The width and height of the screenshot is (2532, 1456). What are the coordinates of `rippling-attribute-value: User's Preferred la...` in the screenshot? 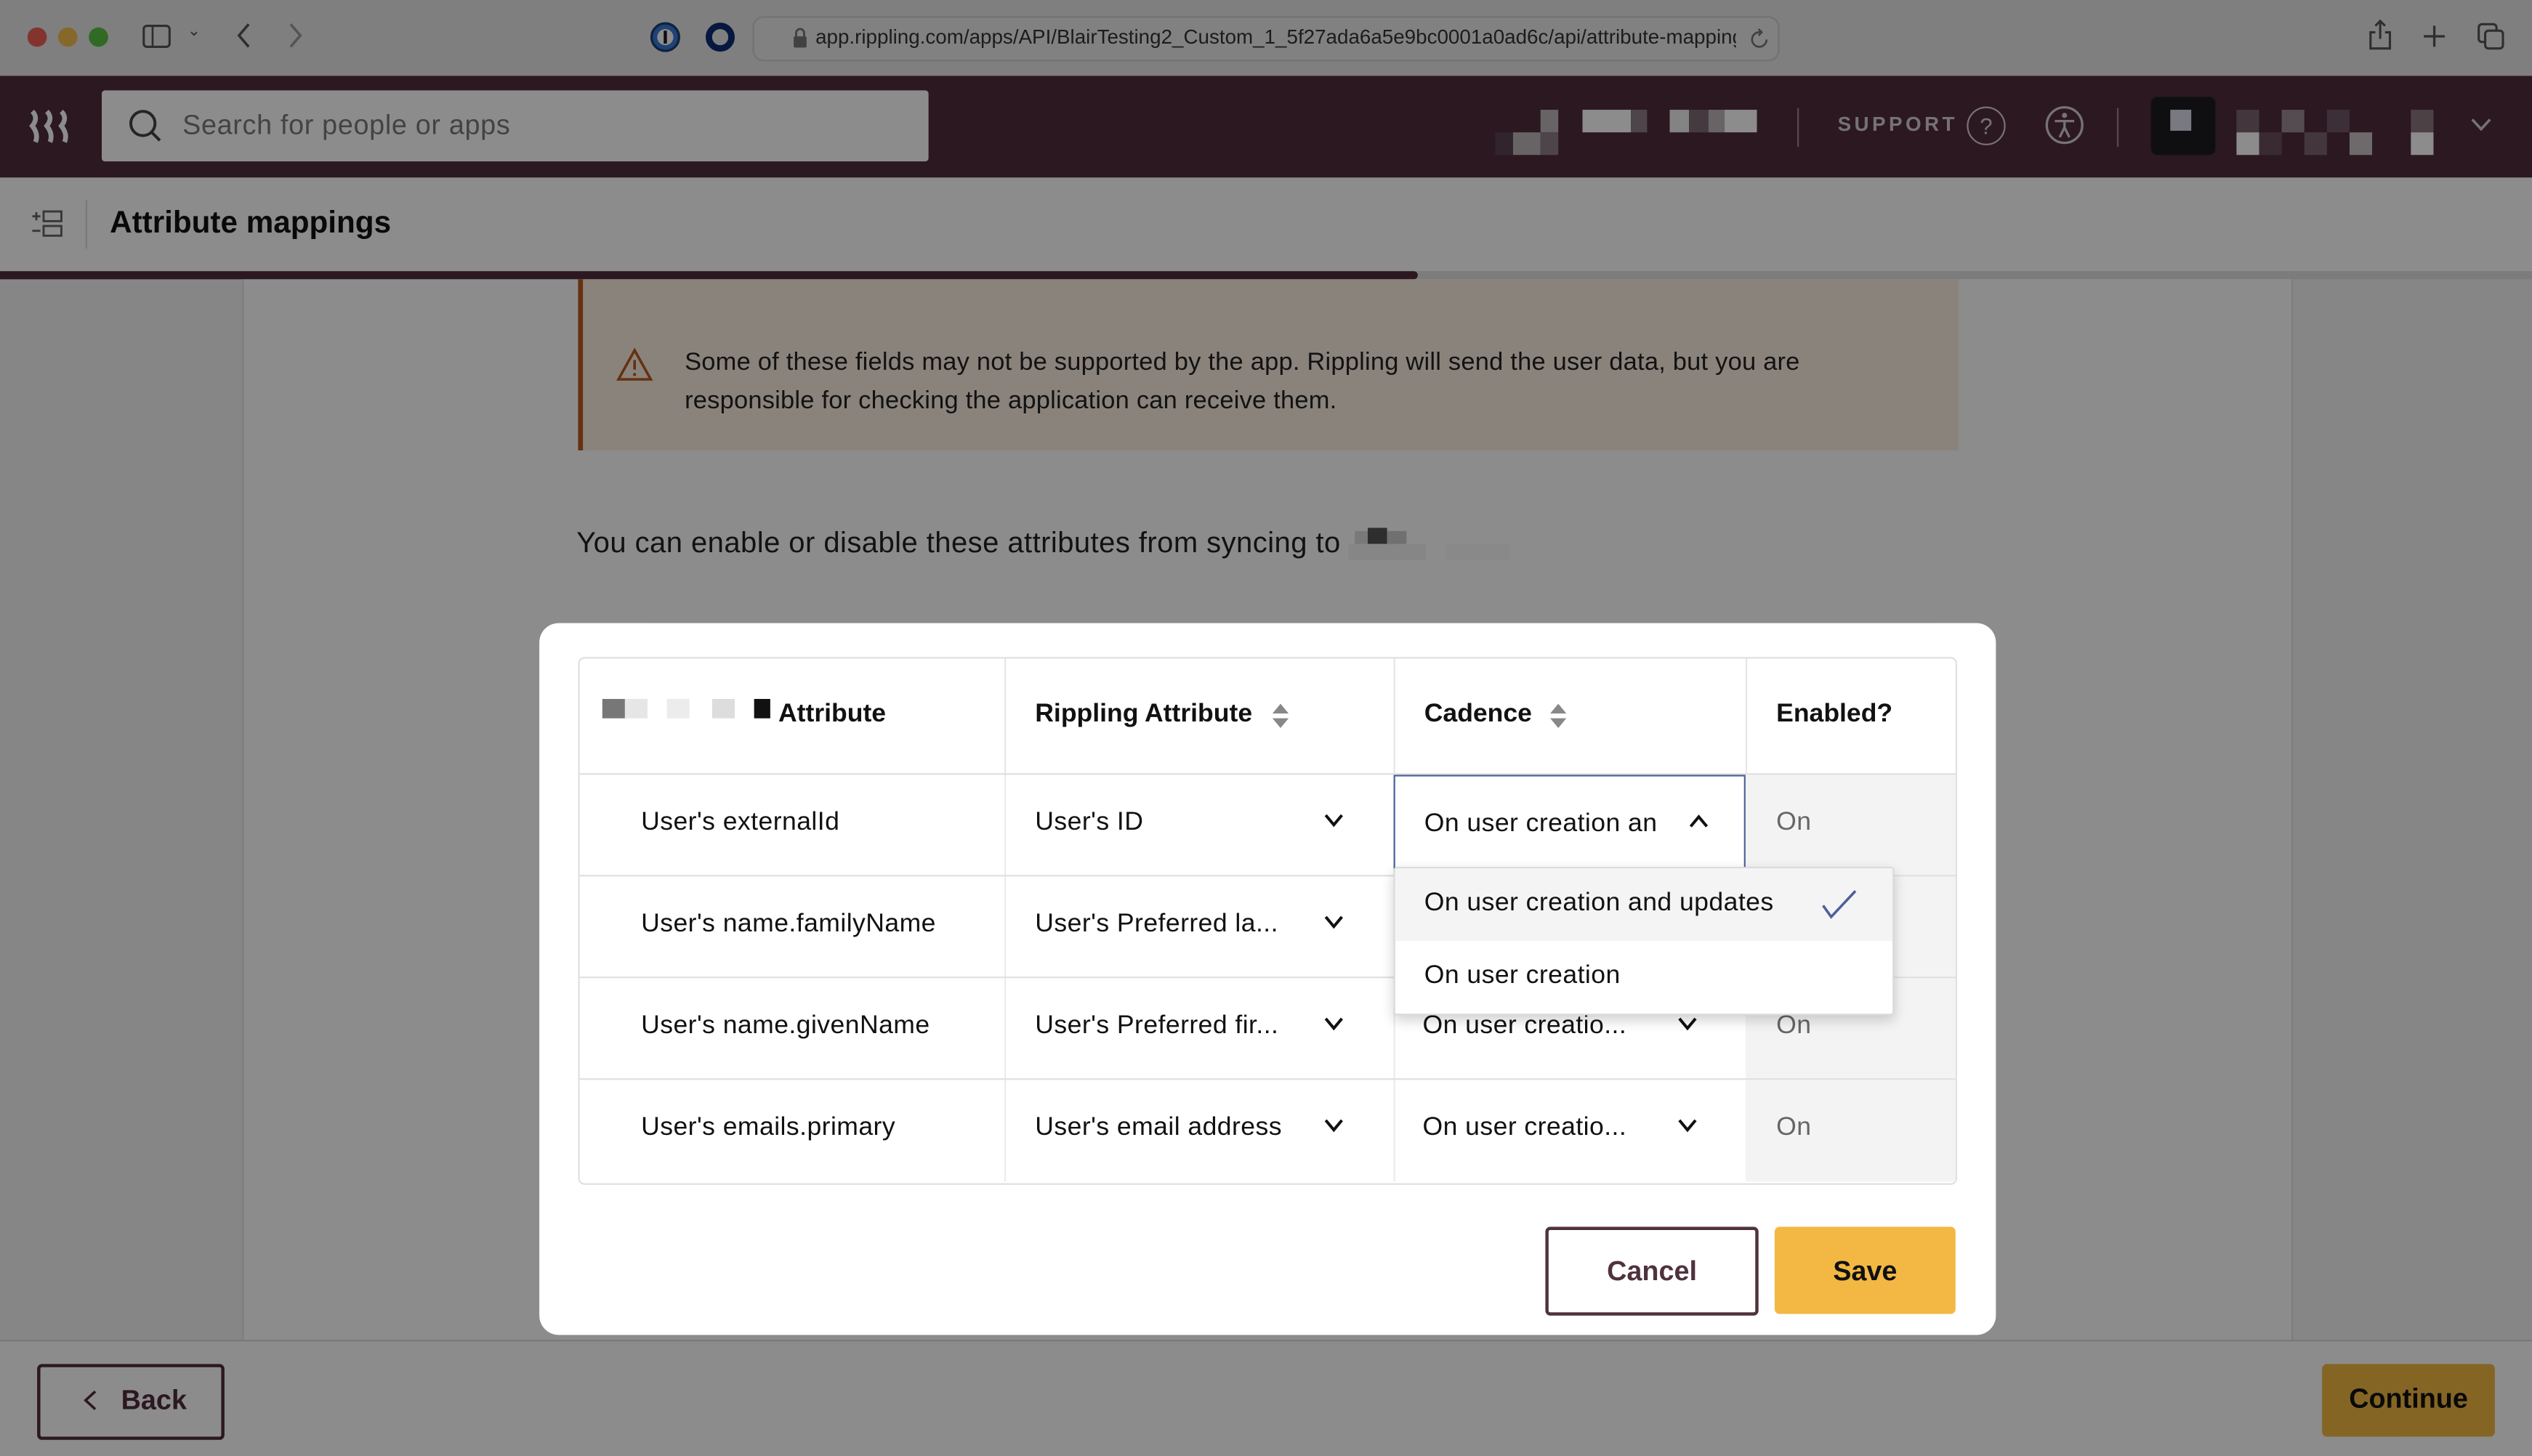 It's located at (1156, 924).